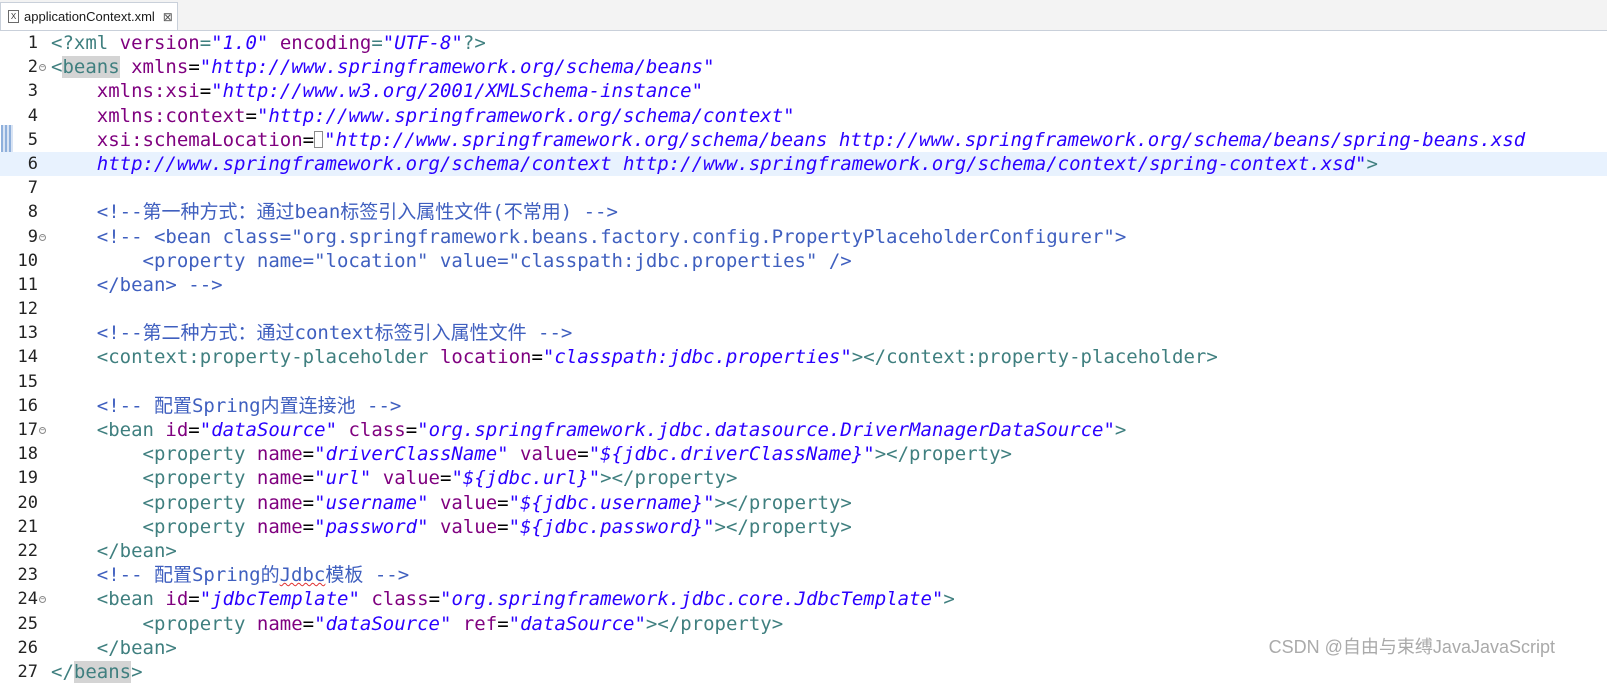 This screenshot has height=685, width=1607. Describe the element at coordinates (199, 478) in the screenshot. I see `code-token: <property` at that location.